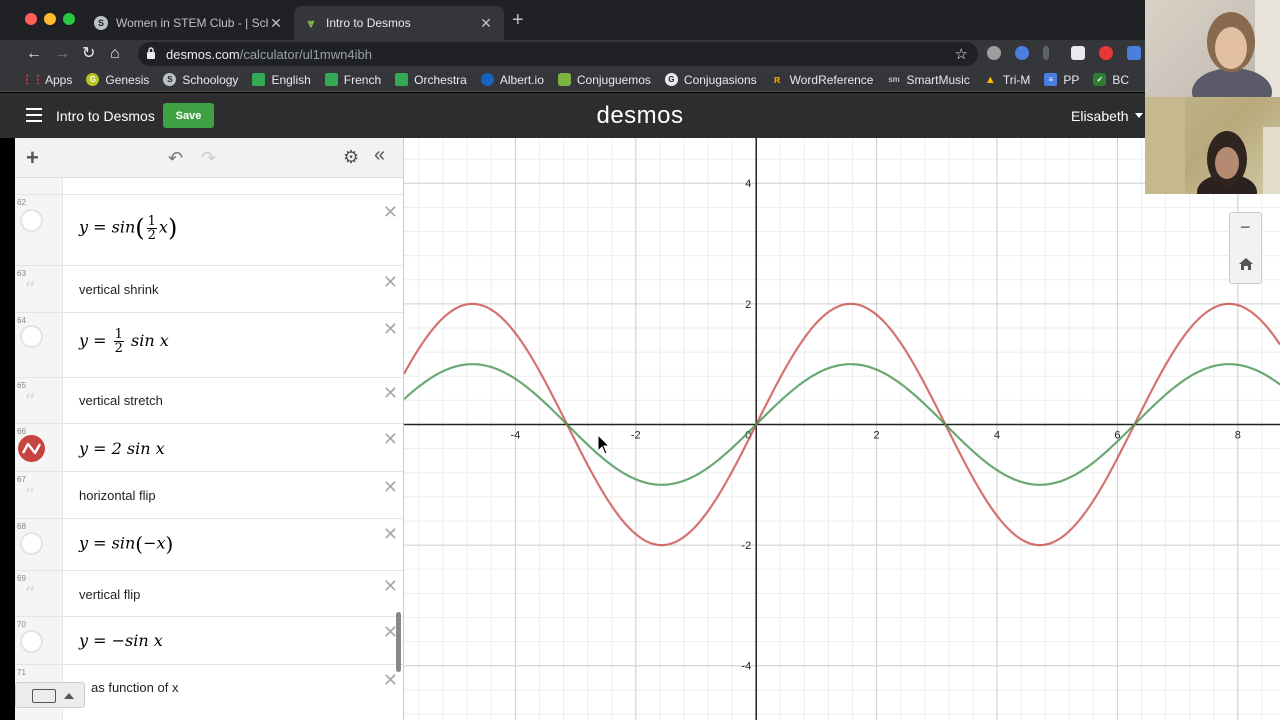 The width and height of the screenshot is (1280, 720). I want to click on graph-title: Intro to Desmos, so click(105, 116).